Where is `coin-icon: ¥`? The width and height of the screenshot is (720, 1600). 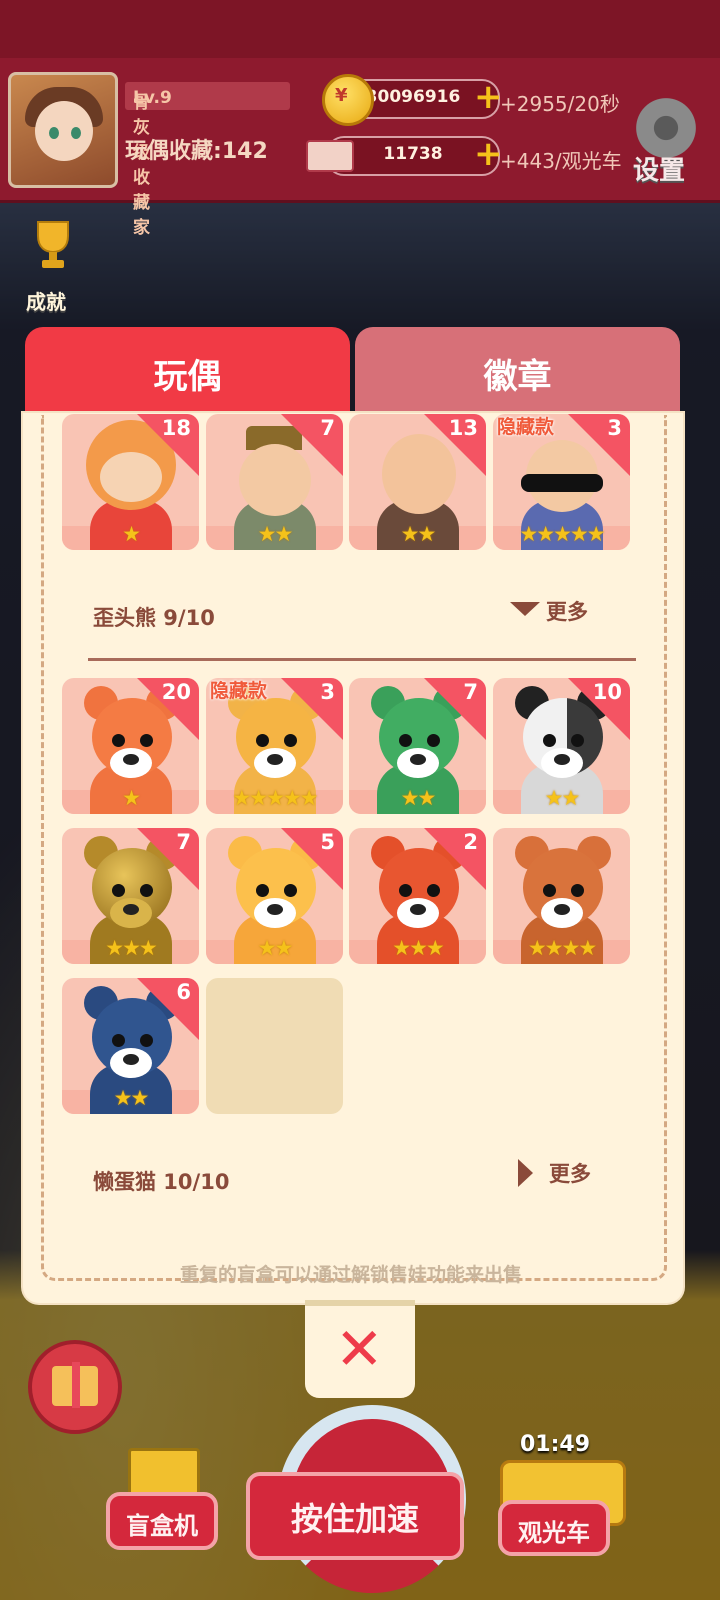
coin-icon: ¥ is located at coordinates (348, 100).